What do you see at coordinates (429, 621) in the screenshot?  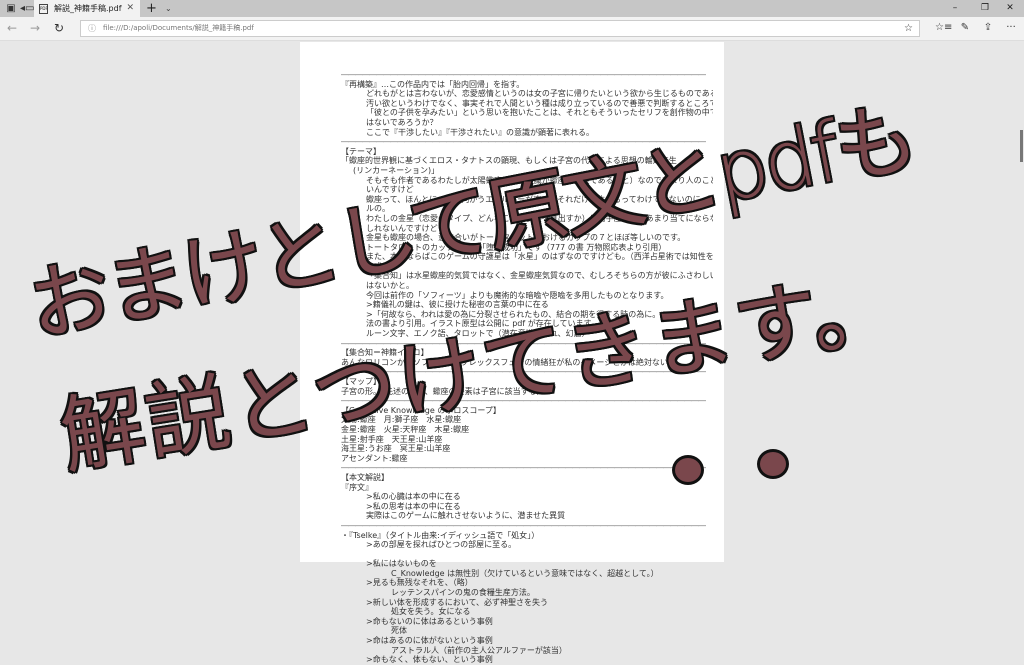 I see `document-line: >命もないのに体はあるという事例` at bounding box center [429, 621].